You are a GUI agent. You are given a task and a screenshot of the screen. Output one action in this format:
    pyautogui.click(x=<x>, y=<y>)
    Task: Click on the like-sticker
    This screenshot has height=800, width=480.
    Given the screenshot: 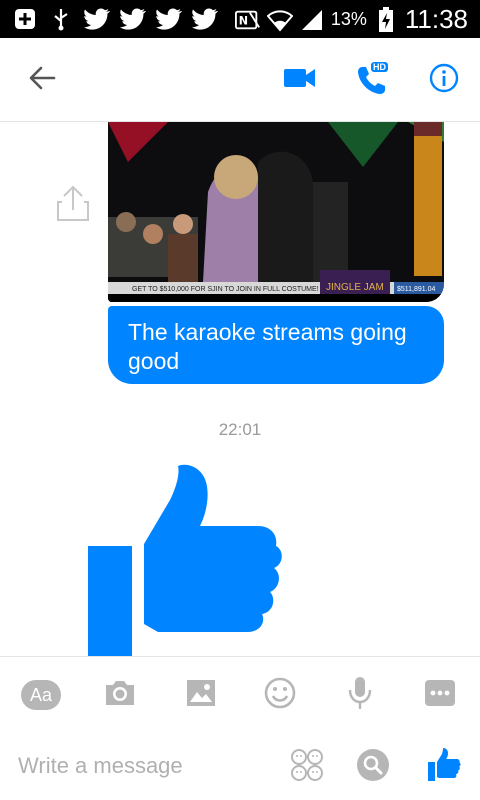 What is the action you would take?
    pyautogui.click(x=186, y=558)
    